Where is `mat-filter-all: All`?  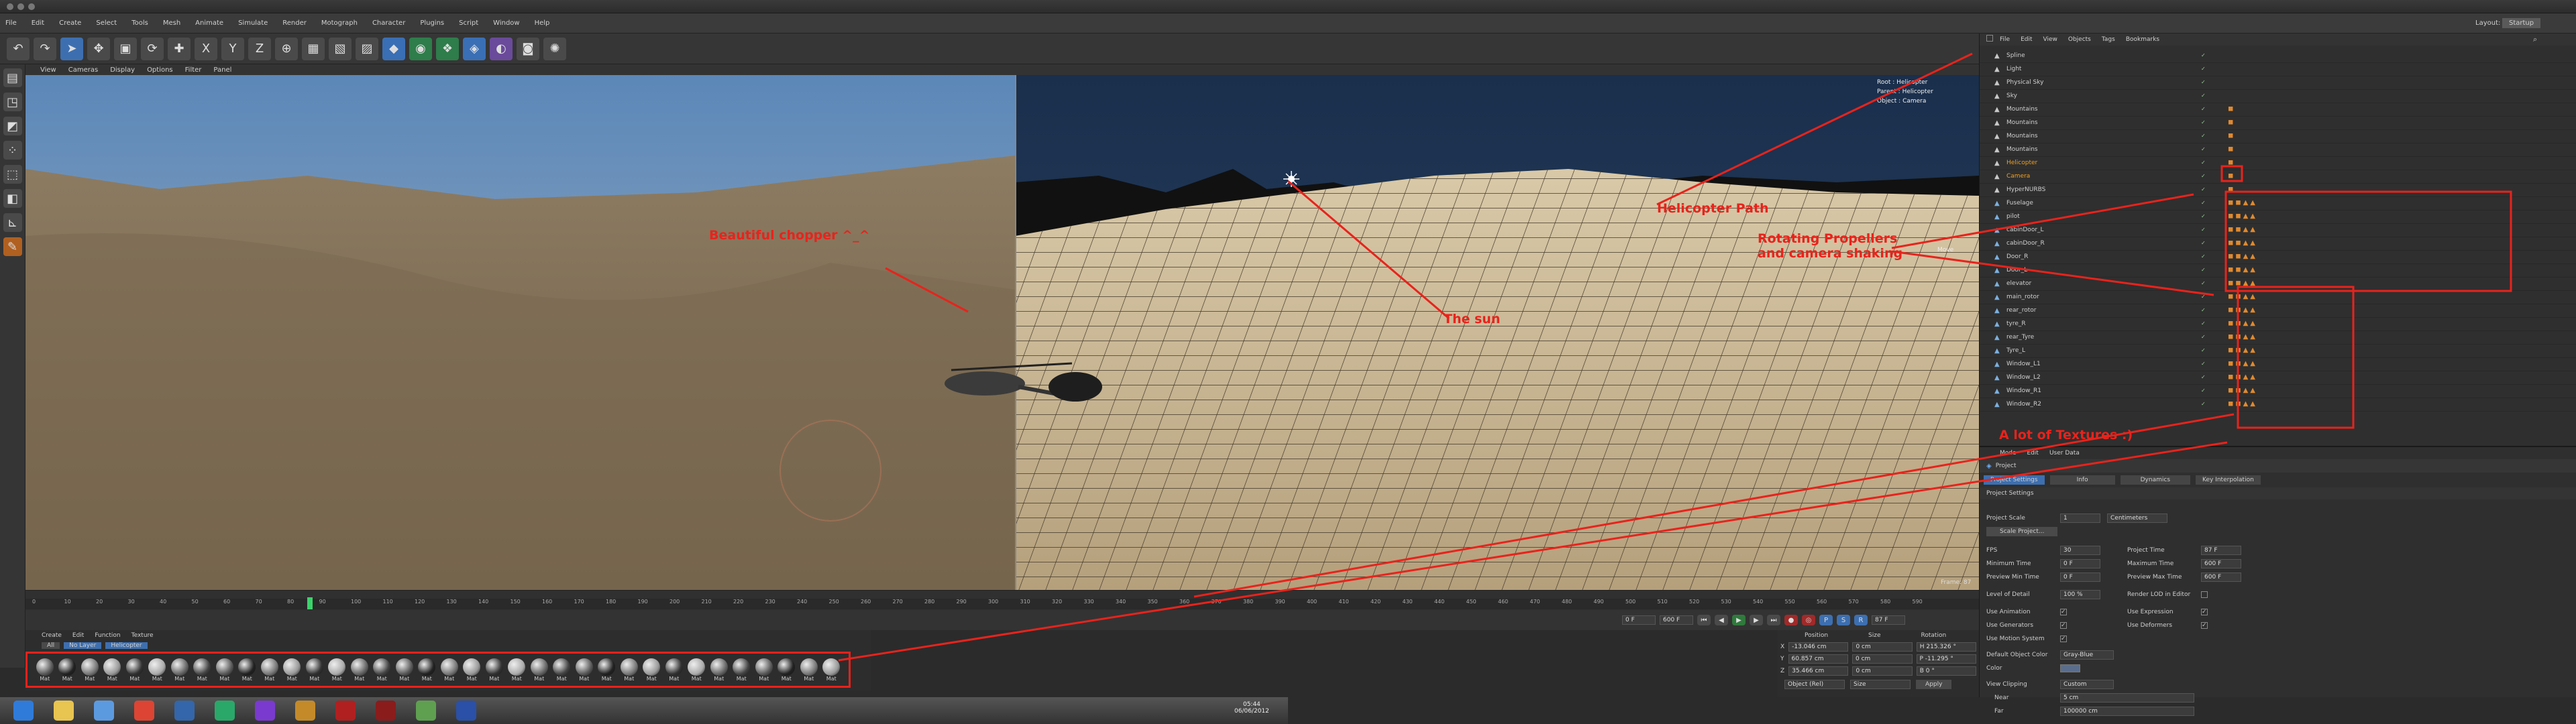
mat-filter-all: All is located at coordinates (51, 645).